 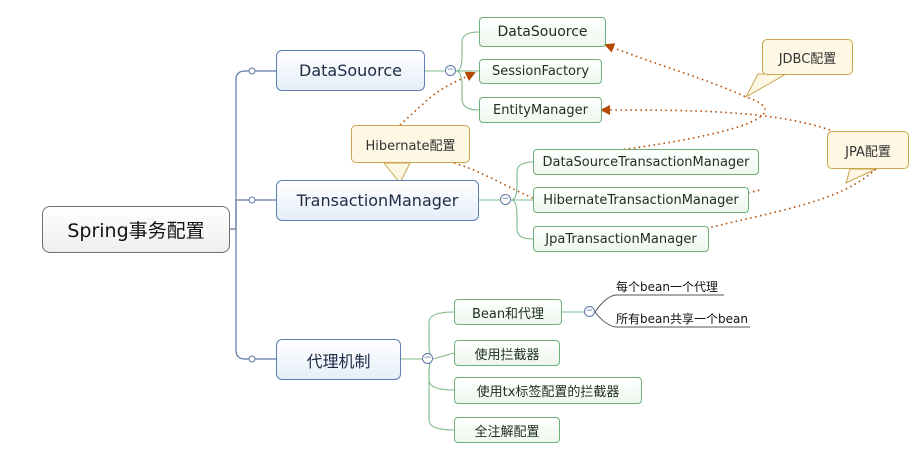 I want to click on root-node: Spring事务配置, so click(x=136, y=229).